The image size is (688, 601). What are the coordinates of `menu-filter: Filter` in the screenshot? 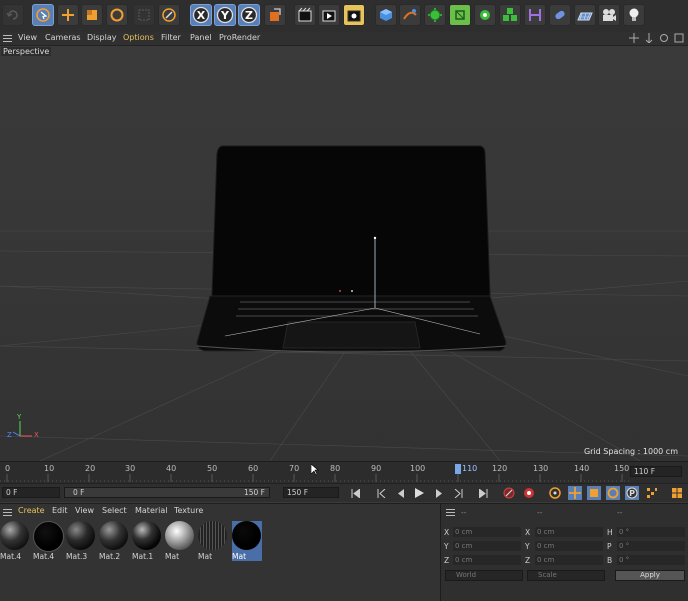 It's located at (171, 37).